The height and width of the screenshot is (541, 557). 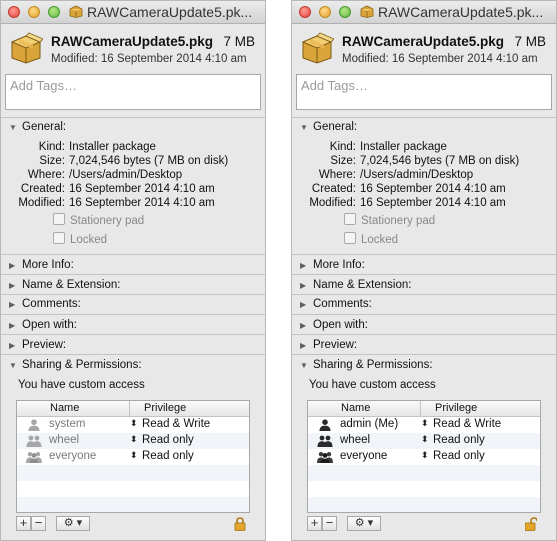 What do you see at coordinates (424, 409) in the screenshot?
I see `table-header: Name Privilege` at bounding box center [424, 409].